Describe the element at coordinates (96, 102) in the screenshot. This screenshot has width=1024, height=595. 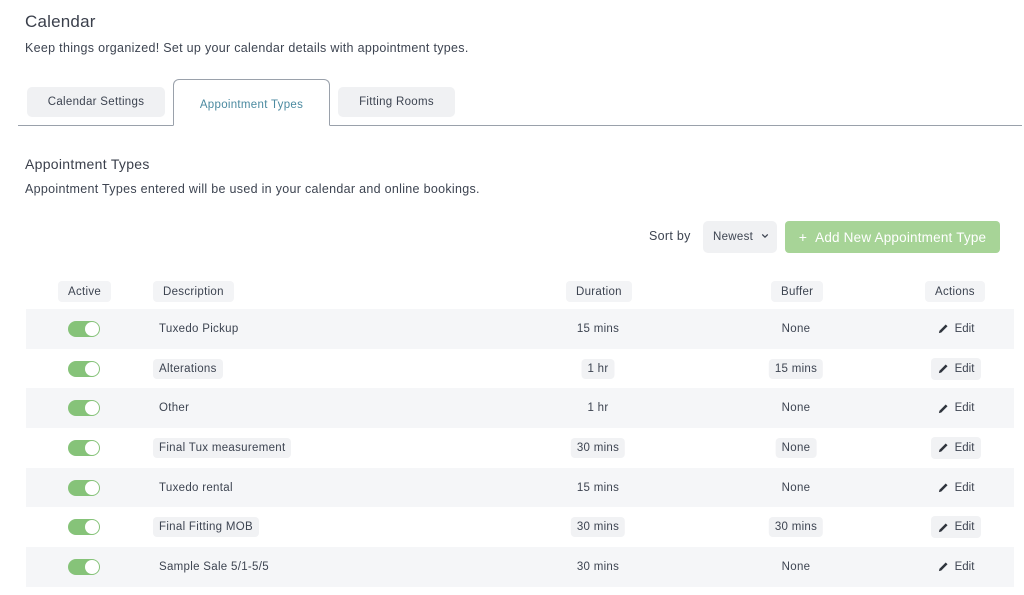
I see `tab-calendar-settings: Calendar Settings` at that location.